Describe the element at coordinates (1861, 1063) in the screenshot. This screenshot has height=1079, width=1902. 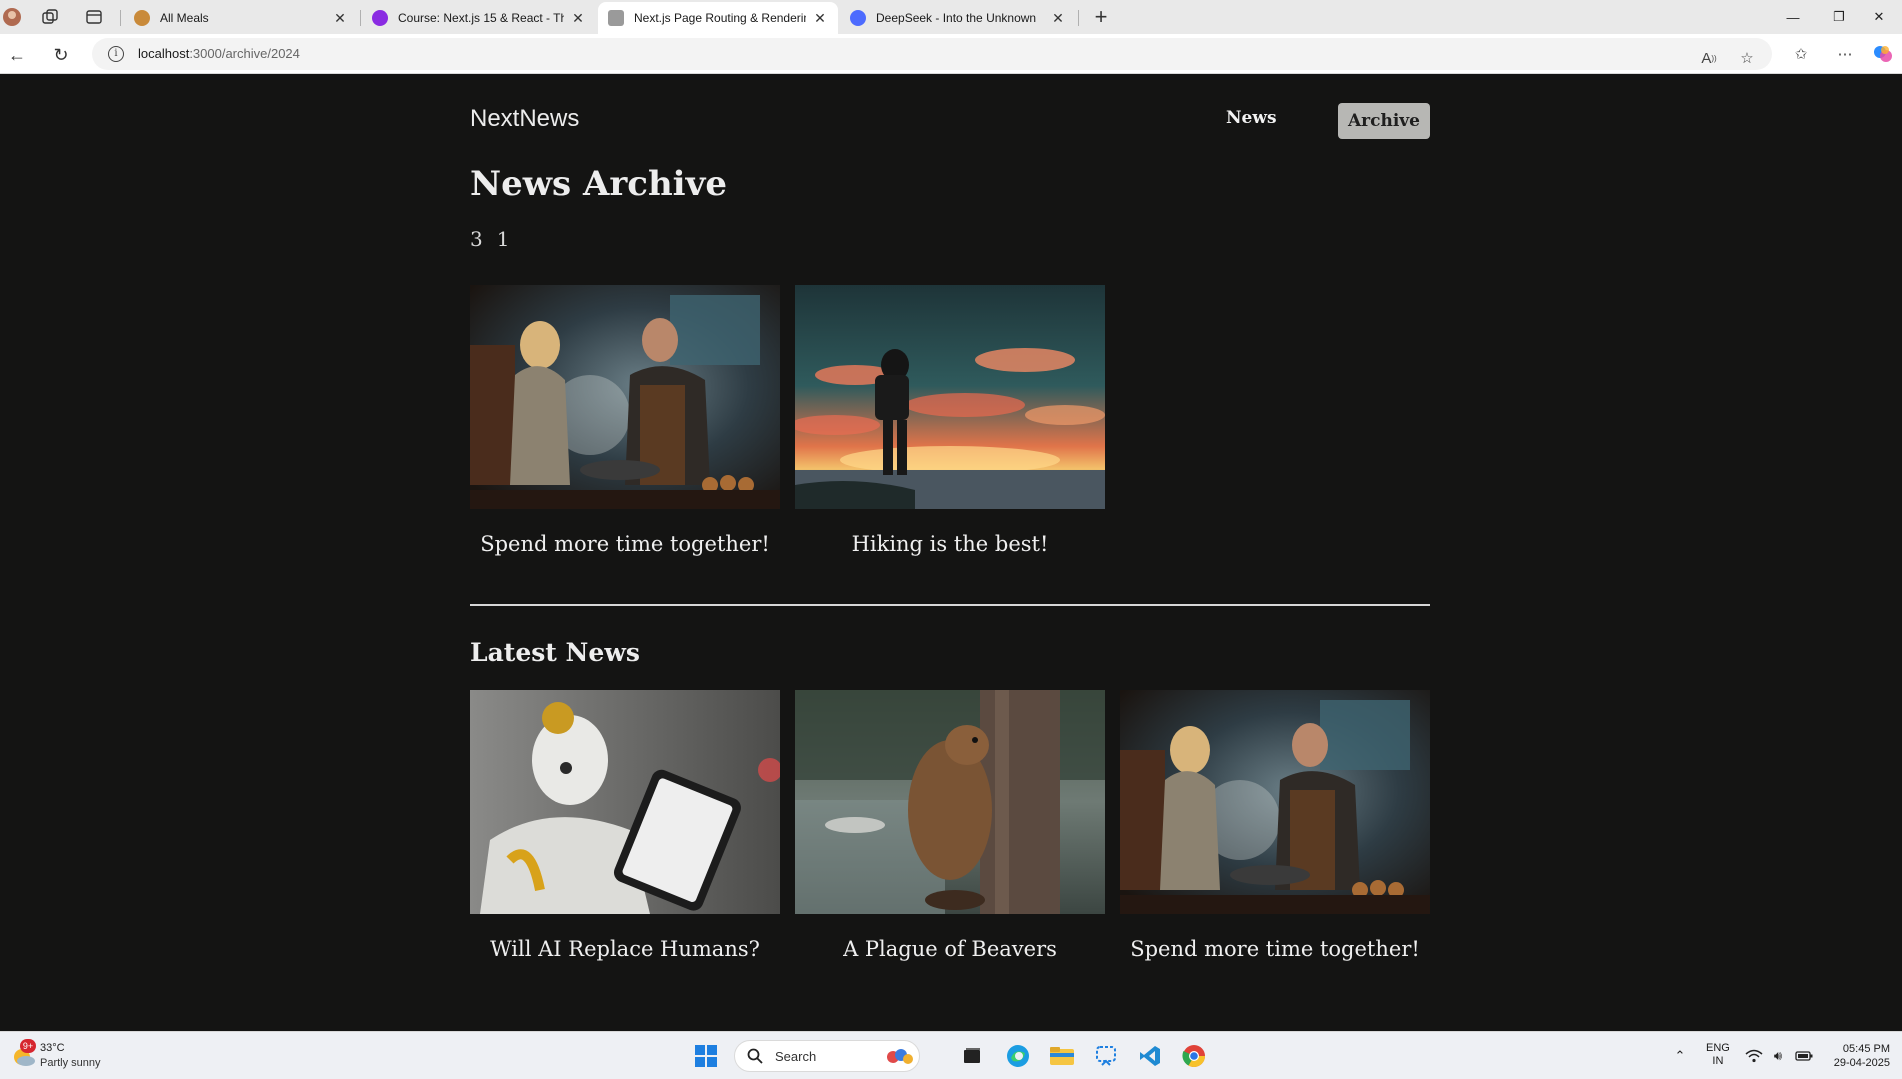
I see `clock-date: 29-04-2025` at that location.